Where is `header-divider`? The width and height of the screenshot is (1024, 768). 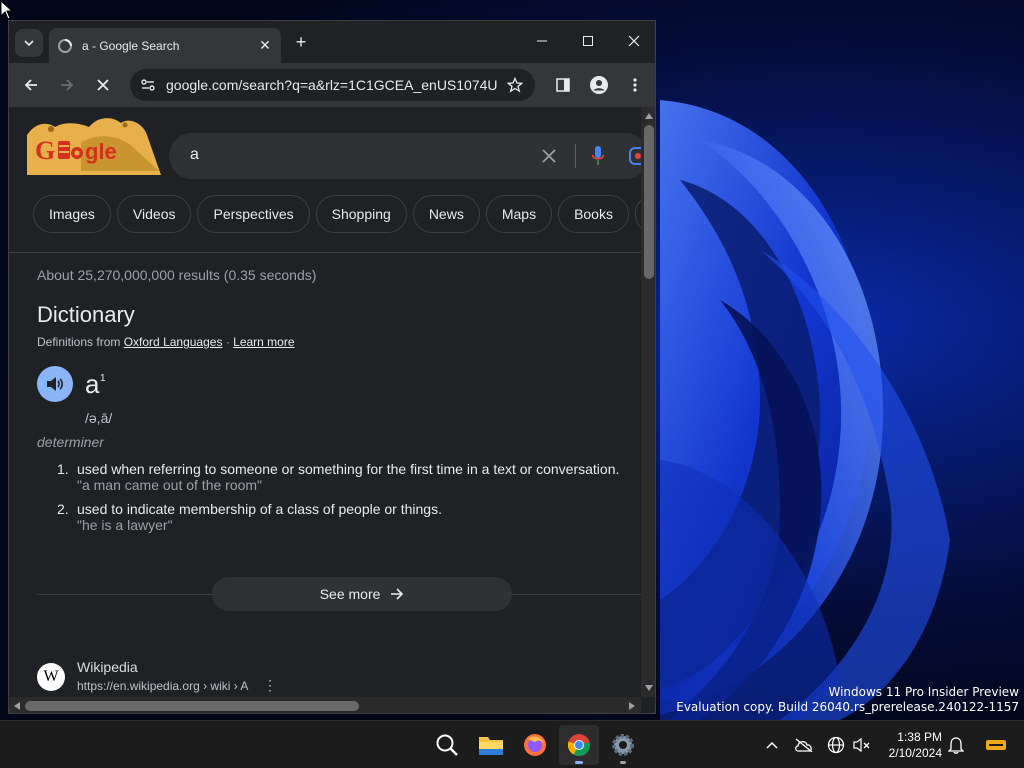 header-divider is located at coordinates (325, 252).